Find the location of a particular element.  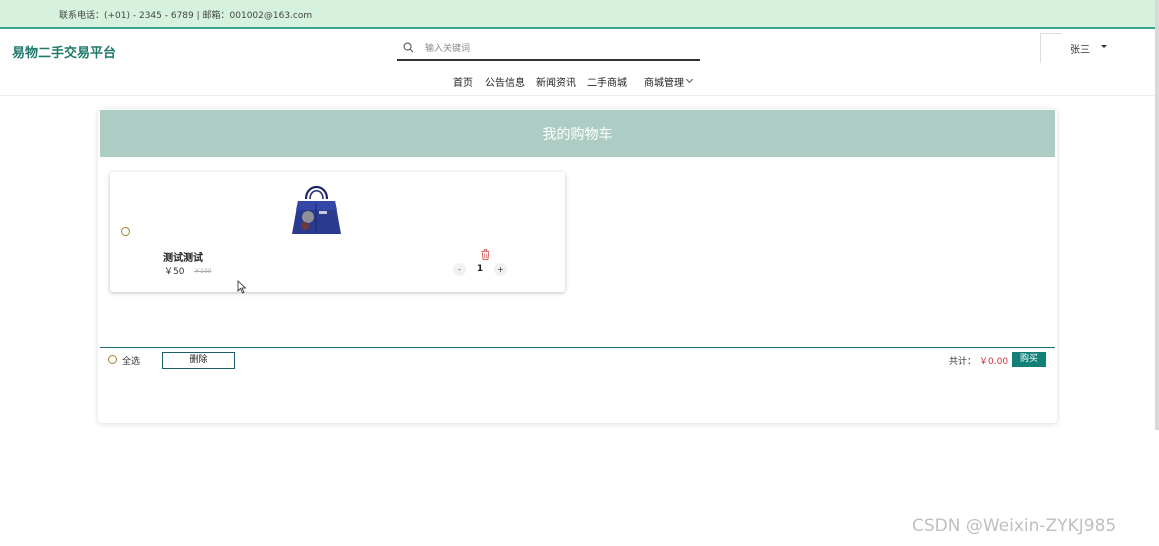

buy-button: 购买 is located at coordinates (1029, 359).